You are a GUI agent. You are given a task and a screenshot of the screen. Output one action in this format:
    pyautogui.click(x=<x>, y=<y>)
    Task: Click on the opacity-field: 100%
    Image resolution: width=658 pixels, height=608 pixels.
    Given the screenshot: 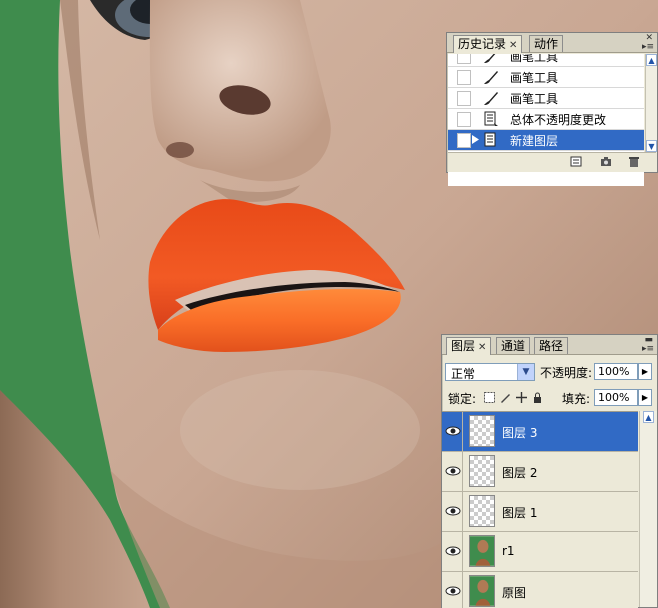 What is the action you would take?
    pyautogui.click(x=616, y=371)
    